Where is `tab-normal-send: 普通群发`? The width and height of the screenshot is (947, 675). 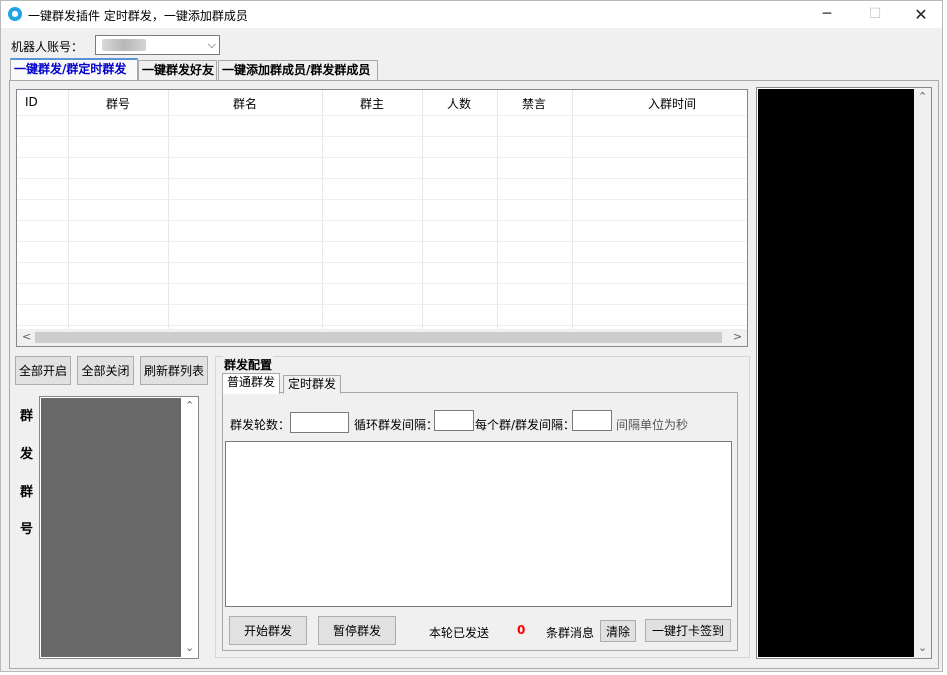
tab-normal-send: 普通群发 is located at coordinates (251, 383).